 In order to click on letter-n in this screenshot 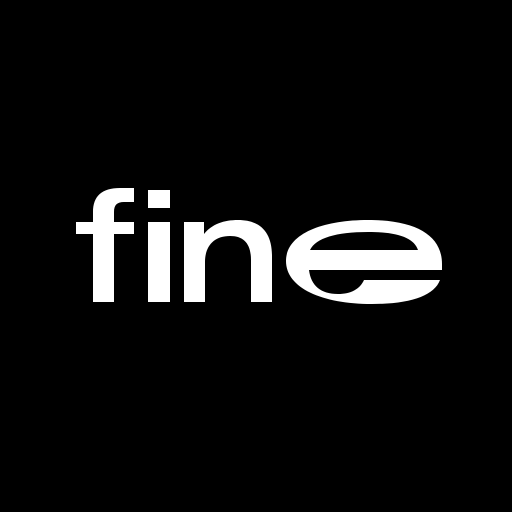, I will do `click(228, 261)`.